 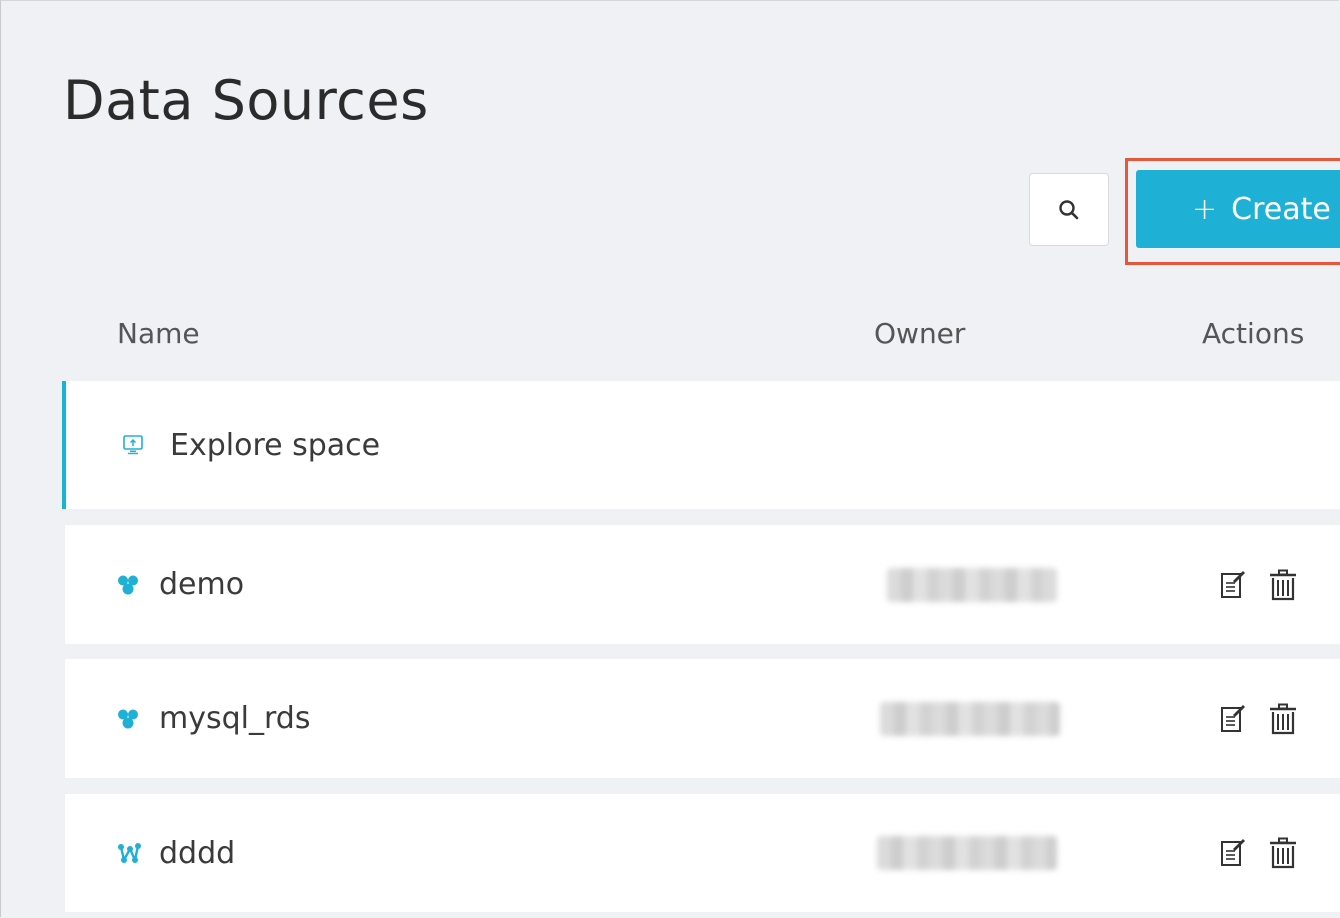 I want to click on table-row: dddd, so click(x=702, y=853).